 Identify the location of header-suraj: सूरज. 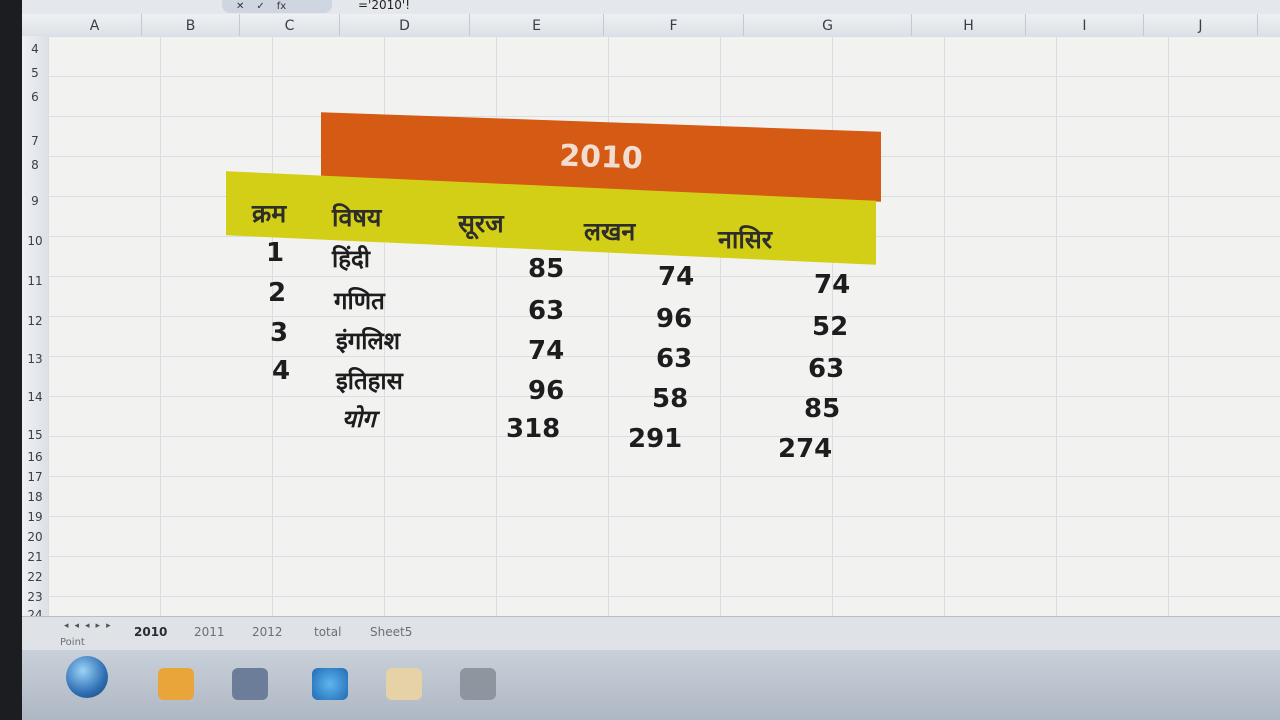
(481, 223).